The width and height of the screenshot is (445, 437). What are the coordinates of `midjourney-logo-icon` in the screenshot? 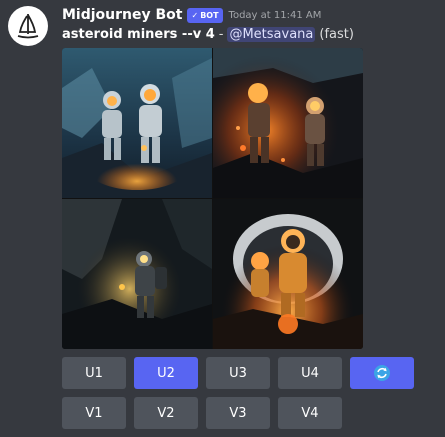 It's located at (28, 26).